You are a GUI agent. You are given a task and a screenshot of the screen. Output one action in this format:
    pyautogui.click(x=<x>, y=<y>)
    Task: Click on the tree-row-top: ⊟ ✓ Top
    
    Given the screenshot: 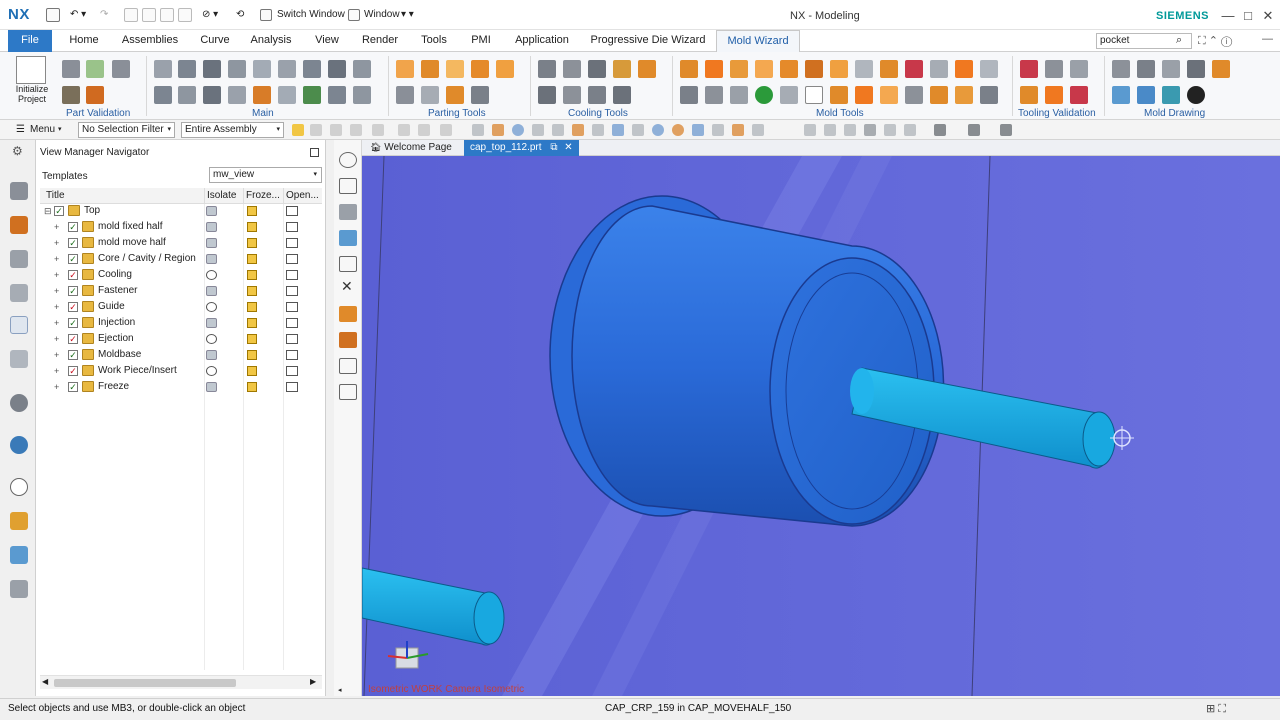 What is the action you would take?
    pyautogui.click(x=181, y=211)
    